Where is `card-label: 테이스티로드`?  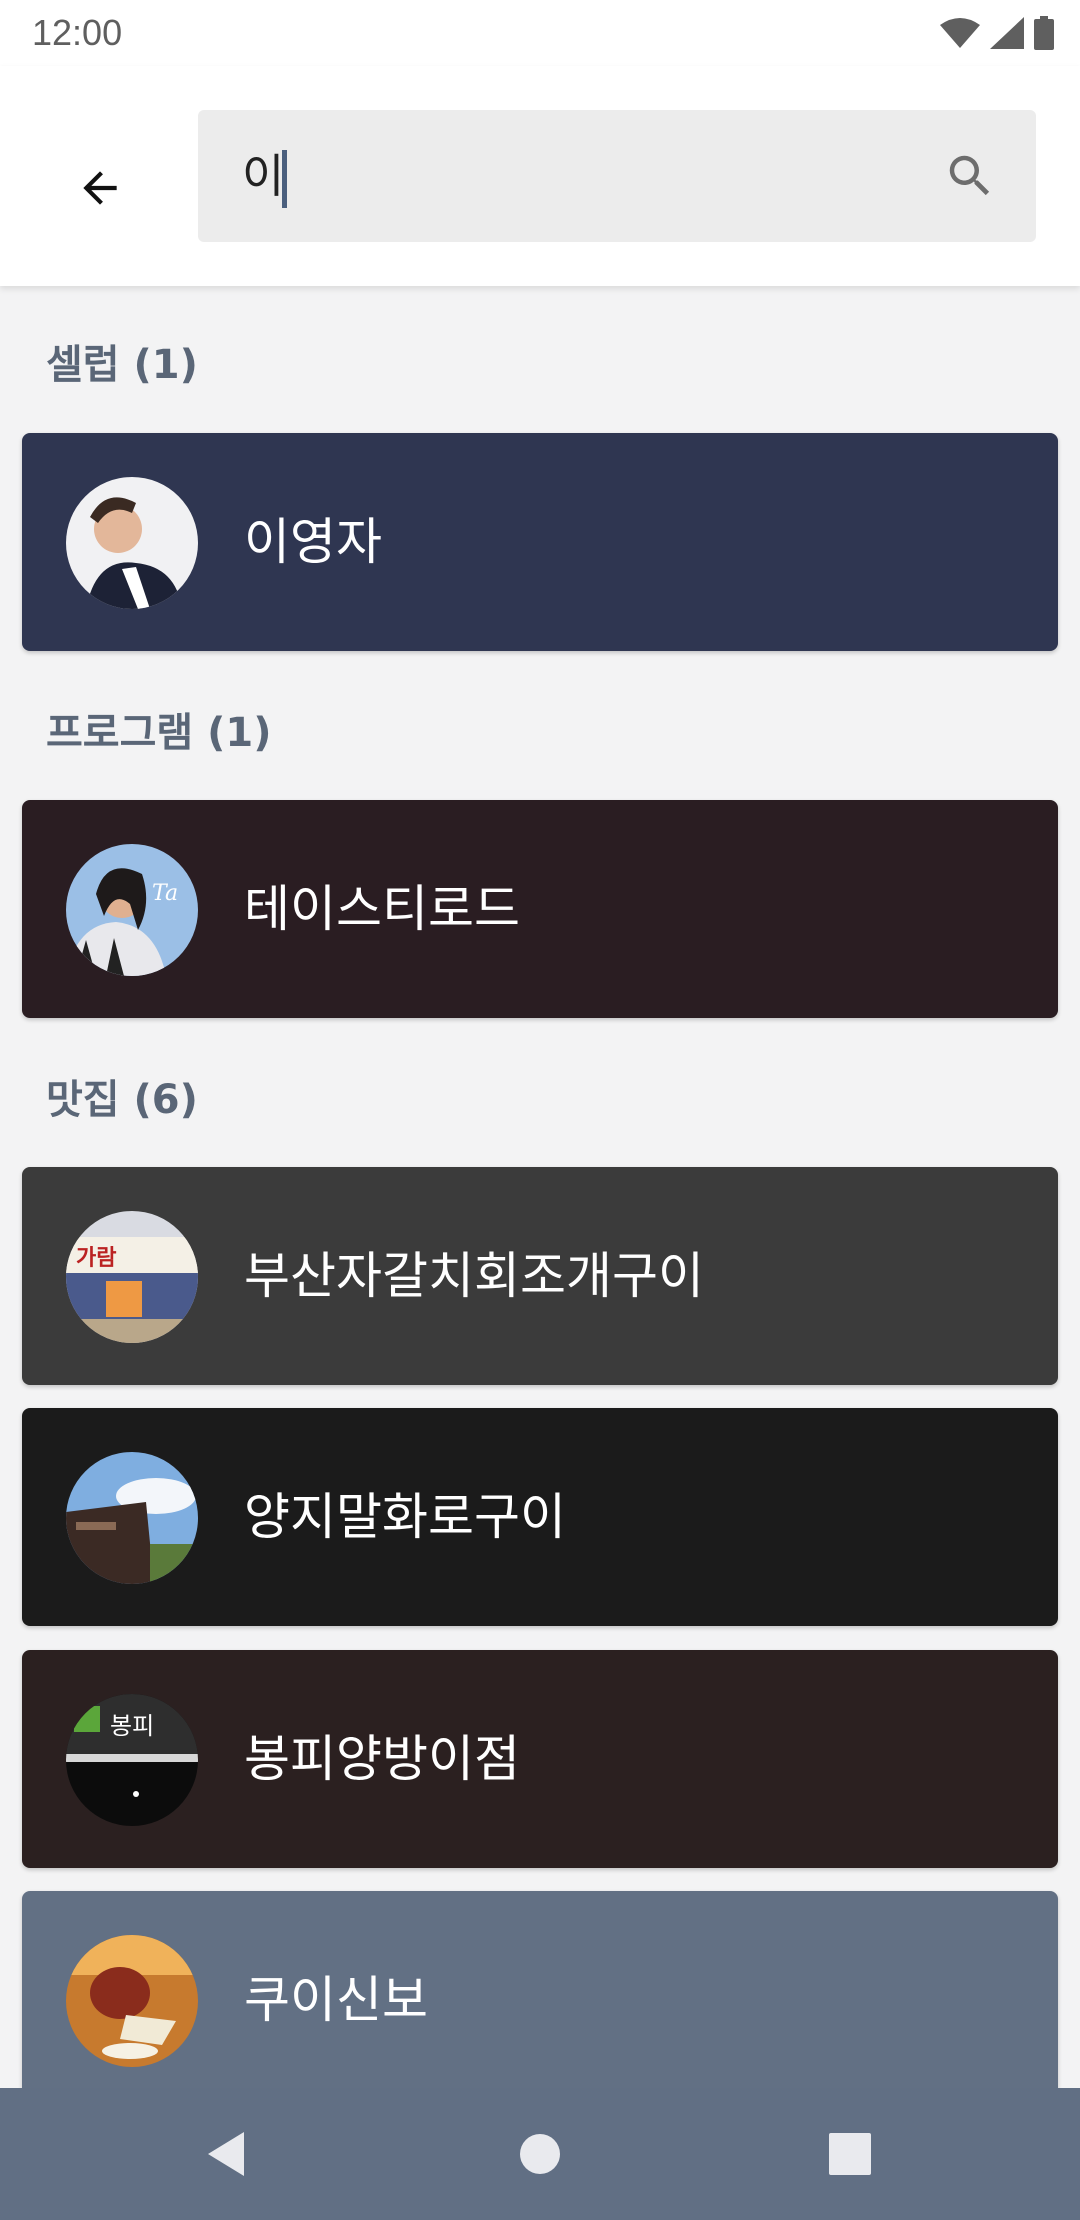
card-label: 테이스티로드 is located at coordinates (382, 909).